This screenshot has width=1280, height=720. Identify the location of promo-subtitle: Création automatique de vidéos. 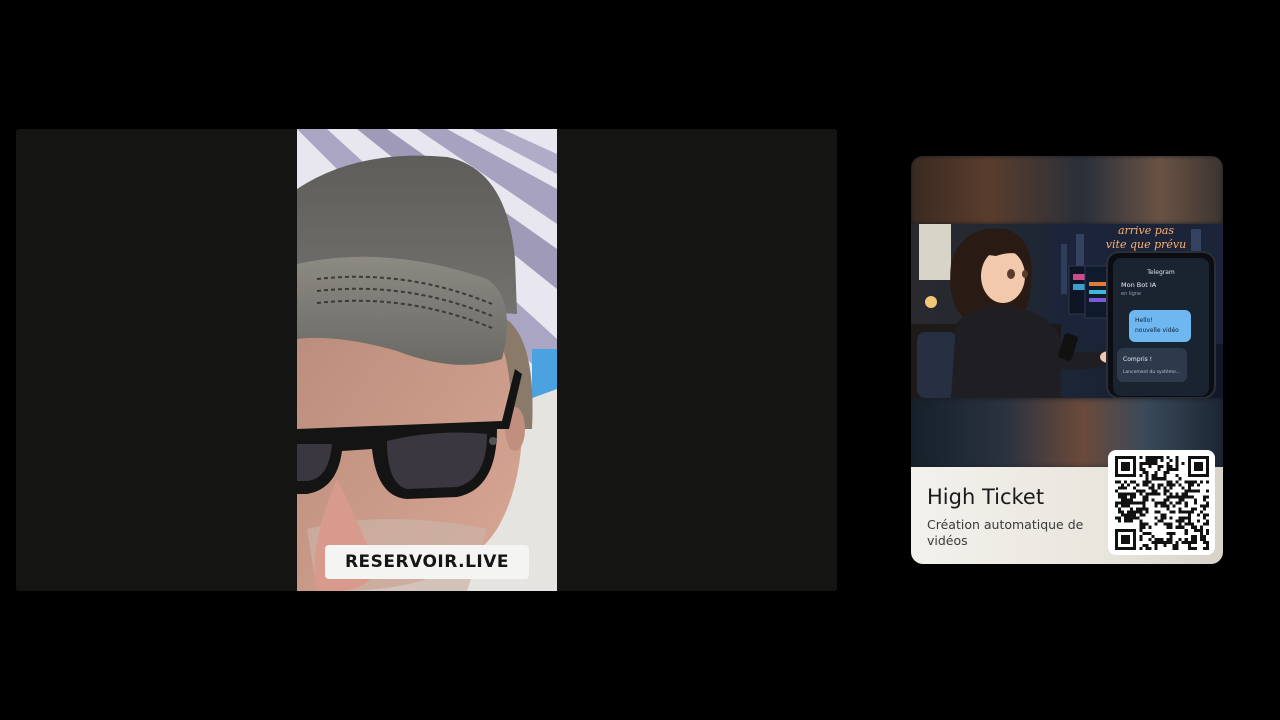
(1005, 532).